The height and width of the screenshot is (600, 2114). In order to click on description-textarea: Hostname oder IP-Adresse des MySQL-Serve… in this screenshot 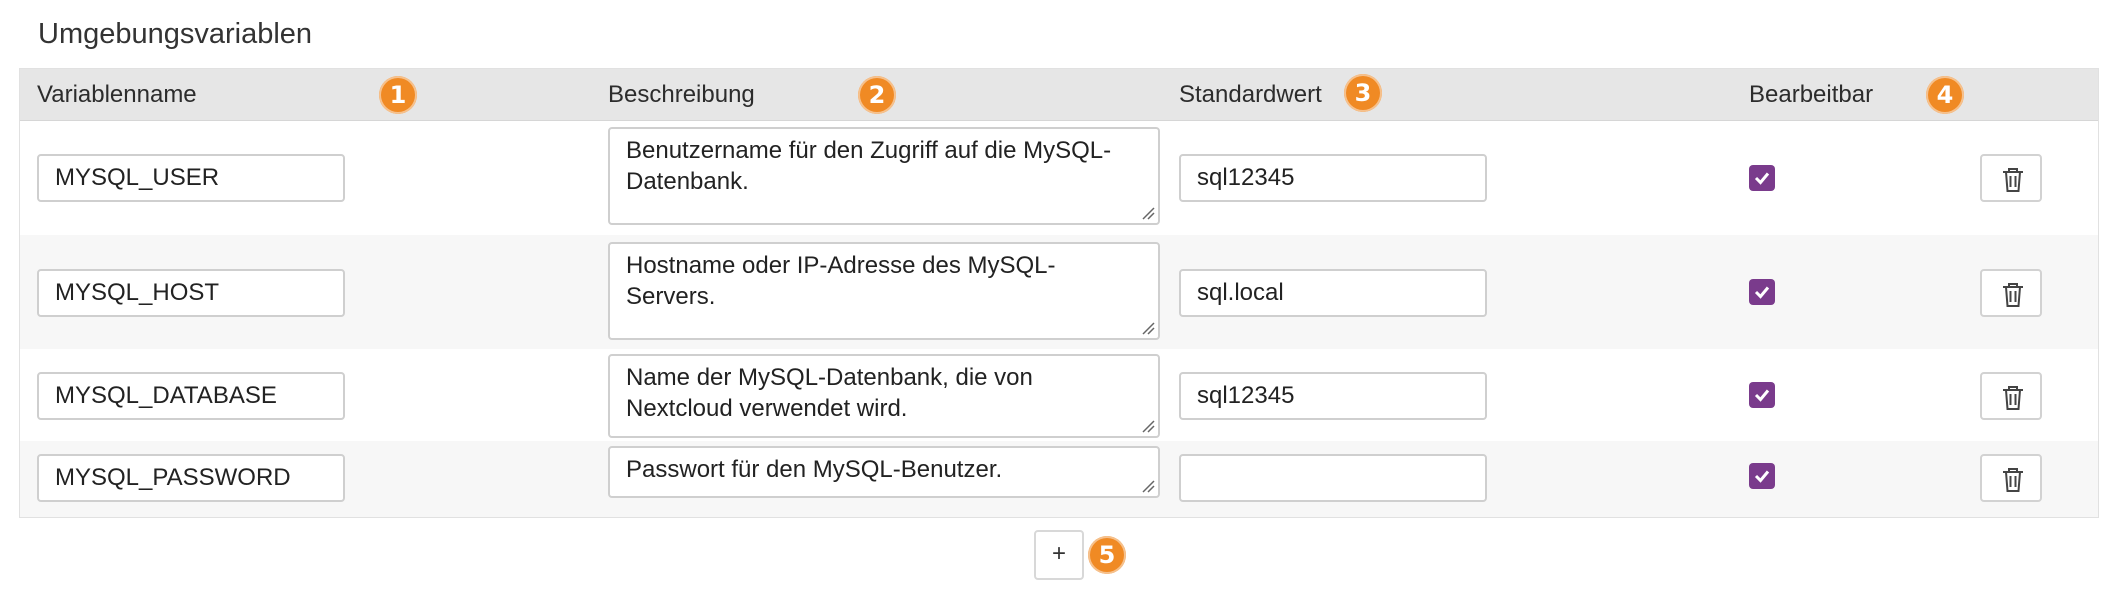, I will do `click(884, 291)`.